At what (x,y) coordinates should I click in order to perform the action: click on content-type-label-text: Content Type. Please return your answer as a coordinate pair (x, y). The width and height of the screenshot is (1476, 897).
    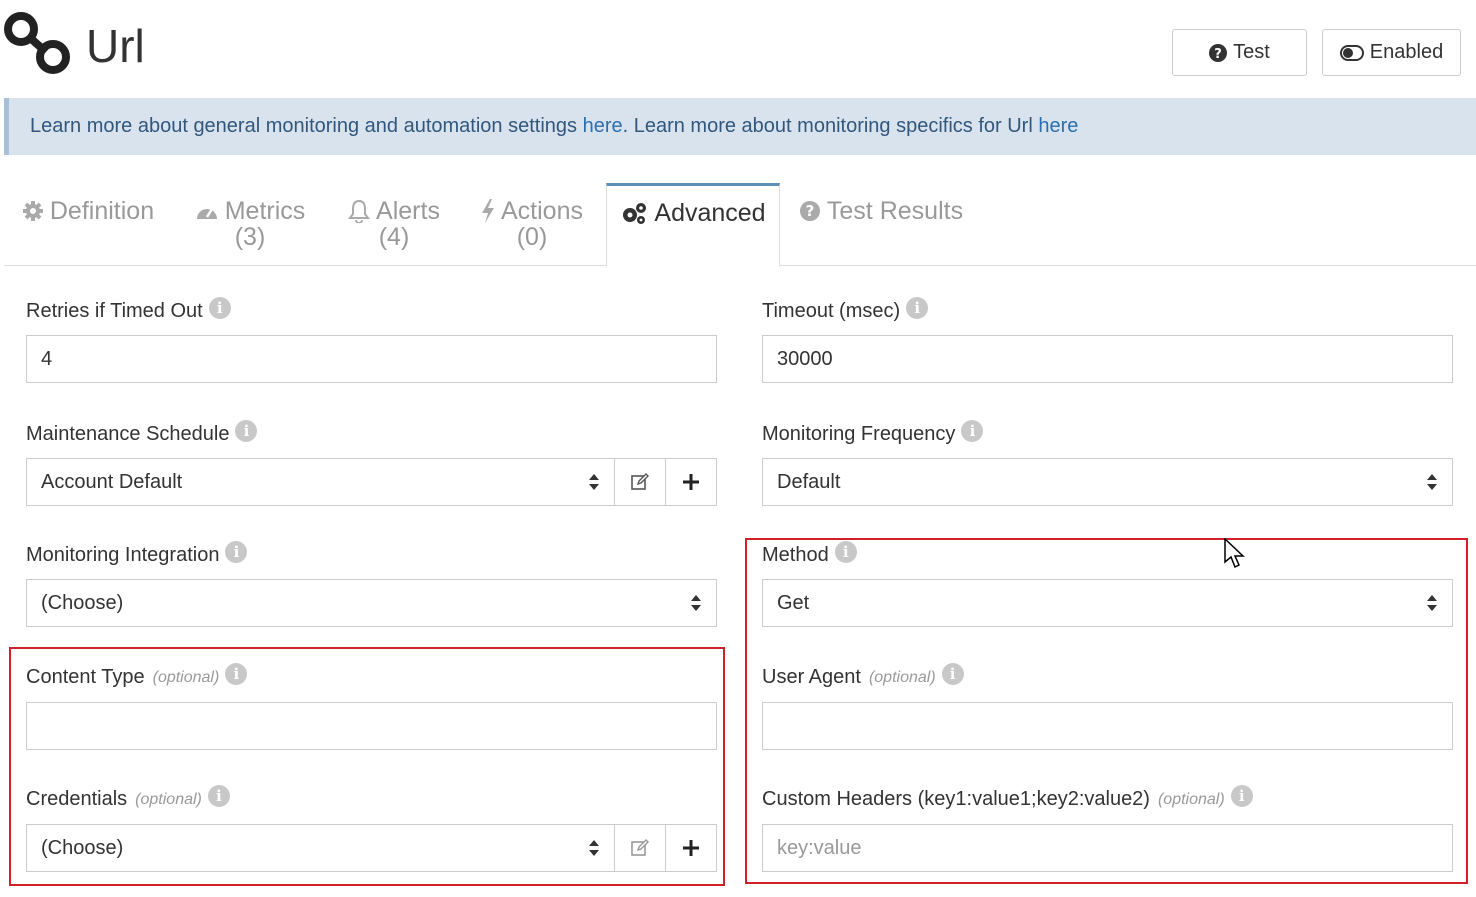
    Looking at the image, I should click on (85, 677).